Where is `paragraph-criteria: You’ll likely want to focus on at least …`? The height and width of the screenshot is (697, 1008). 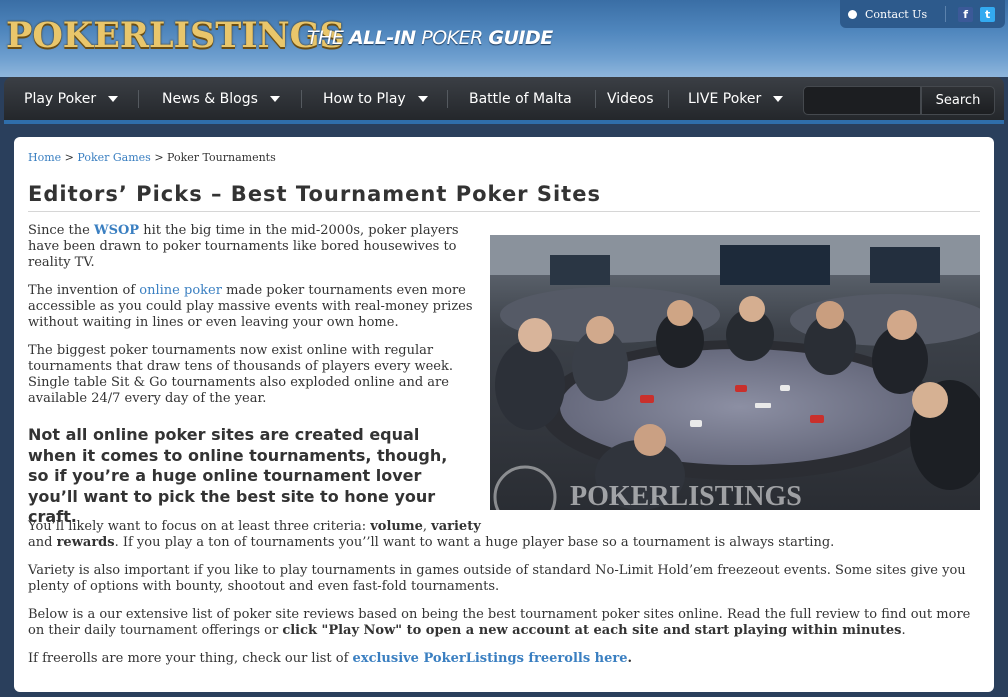 paragraph-criteria: You’ll likely want to focus on at least … is located at coordinates (504, 535).